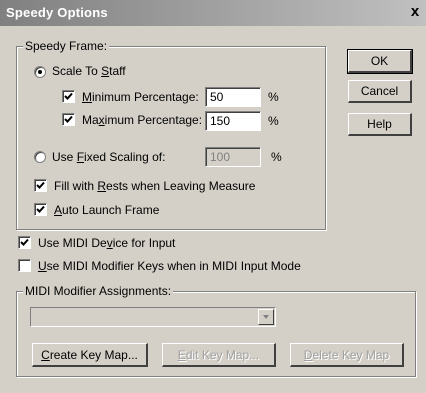 The height and width of the screenshot is (393, 426). I want to click on use-midi-device-label: Use MIDI Device for Input, so click(106, 243).